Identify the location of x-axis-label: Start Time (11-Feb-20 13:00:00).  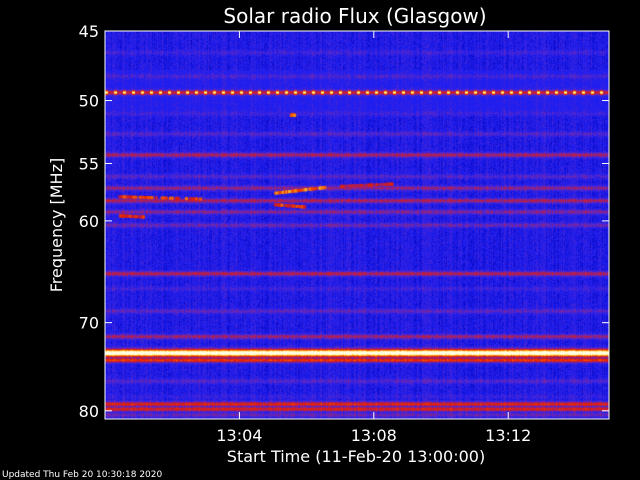
(356, 456).